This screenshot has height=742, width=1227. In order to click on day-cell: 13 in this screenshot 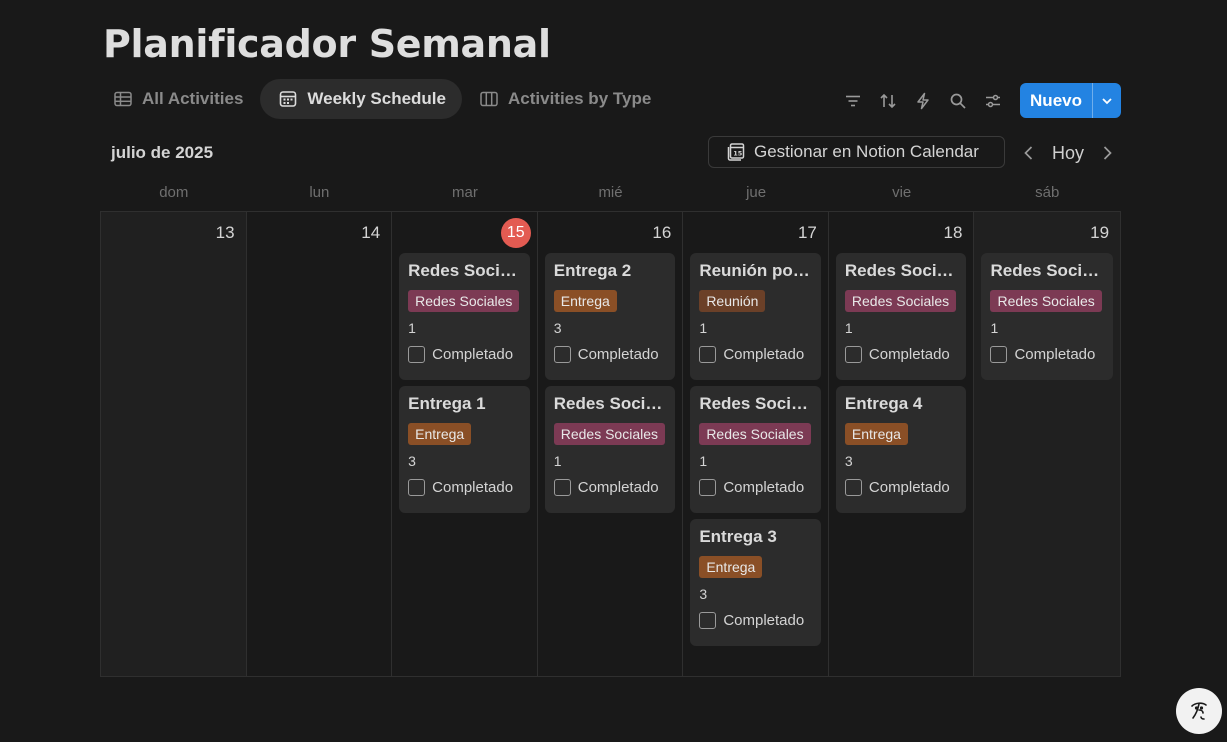, I will do `click(174, 444)`.